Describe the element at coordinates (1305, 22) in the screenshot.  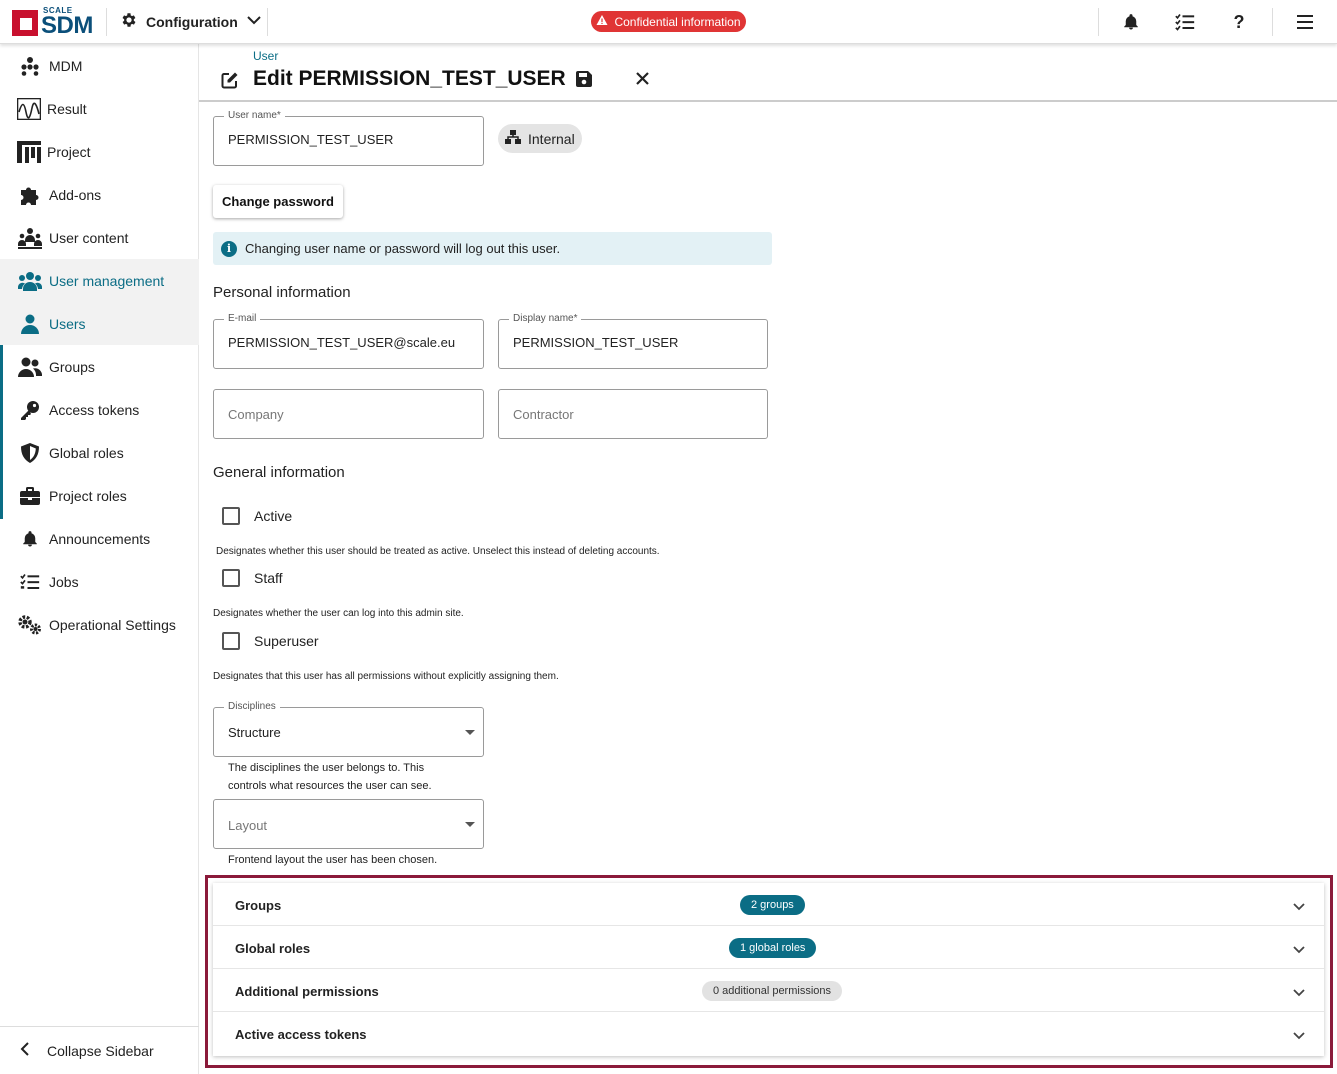
I see `hamburger-menu-icon` at that location.